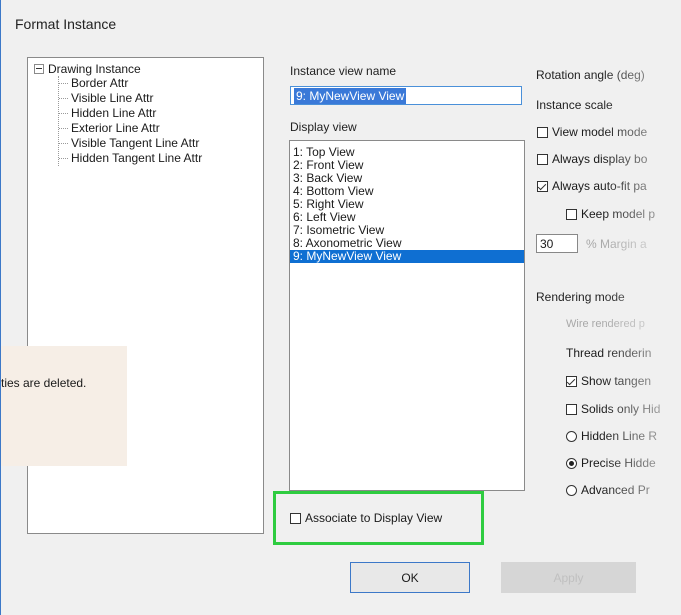  I want to click on show-tangent-row: Show tangen, so click(608, 381).